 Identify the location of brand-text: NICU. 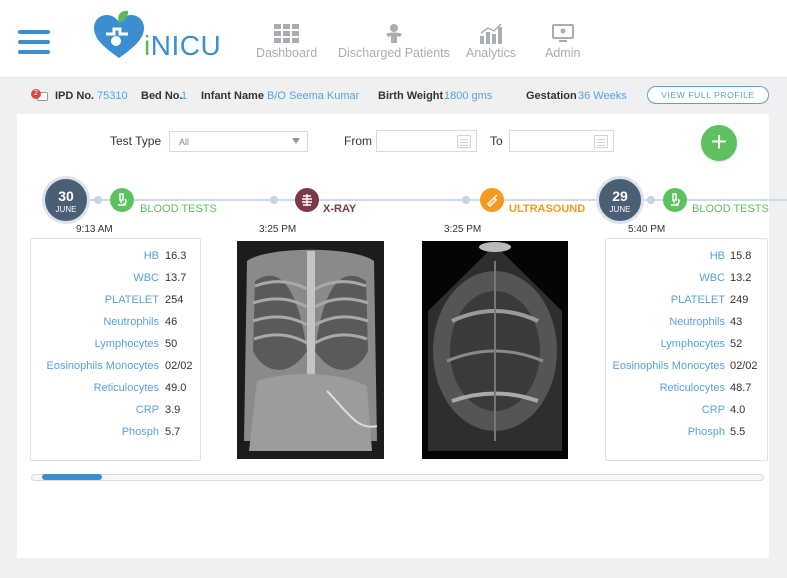
(186, 45).